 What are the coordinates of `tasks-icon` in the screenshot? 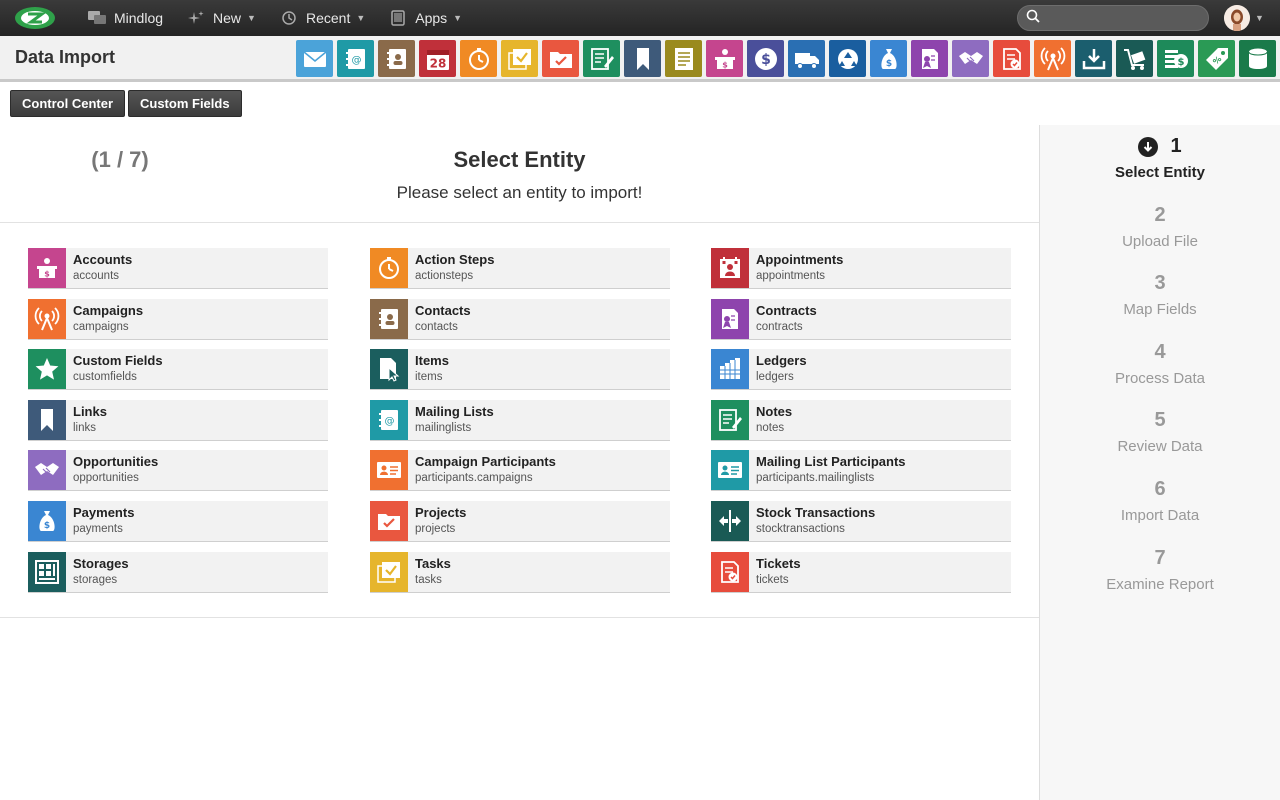 It's located at (519, 58).